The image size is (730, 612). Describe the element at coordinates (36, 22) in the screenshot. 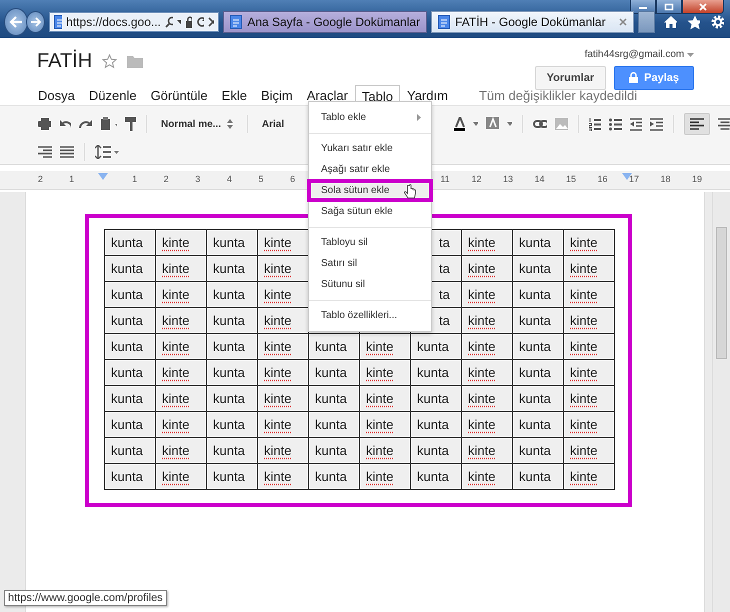

I see `forward-button` at that location.